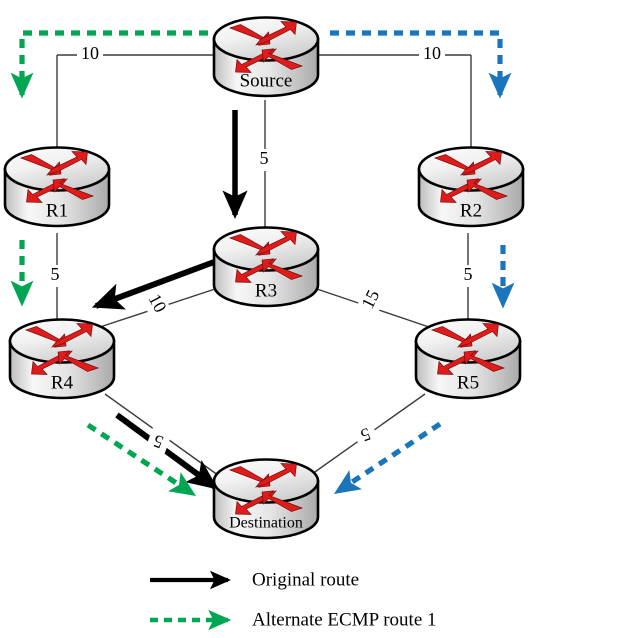 The width and height of the screenshot is (628, 638). Describe the element at coordinates (344, 619) in the screenshot. I see `legend-label-alternate-1: Alternate ECMP route 1` at that location.